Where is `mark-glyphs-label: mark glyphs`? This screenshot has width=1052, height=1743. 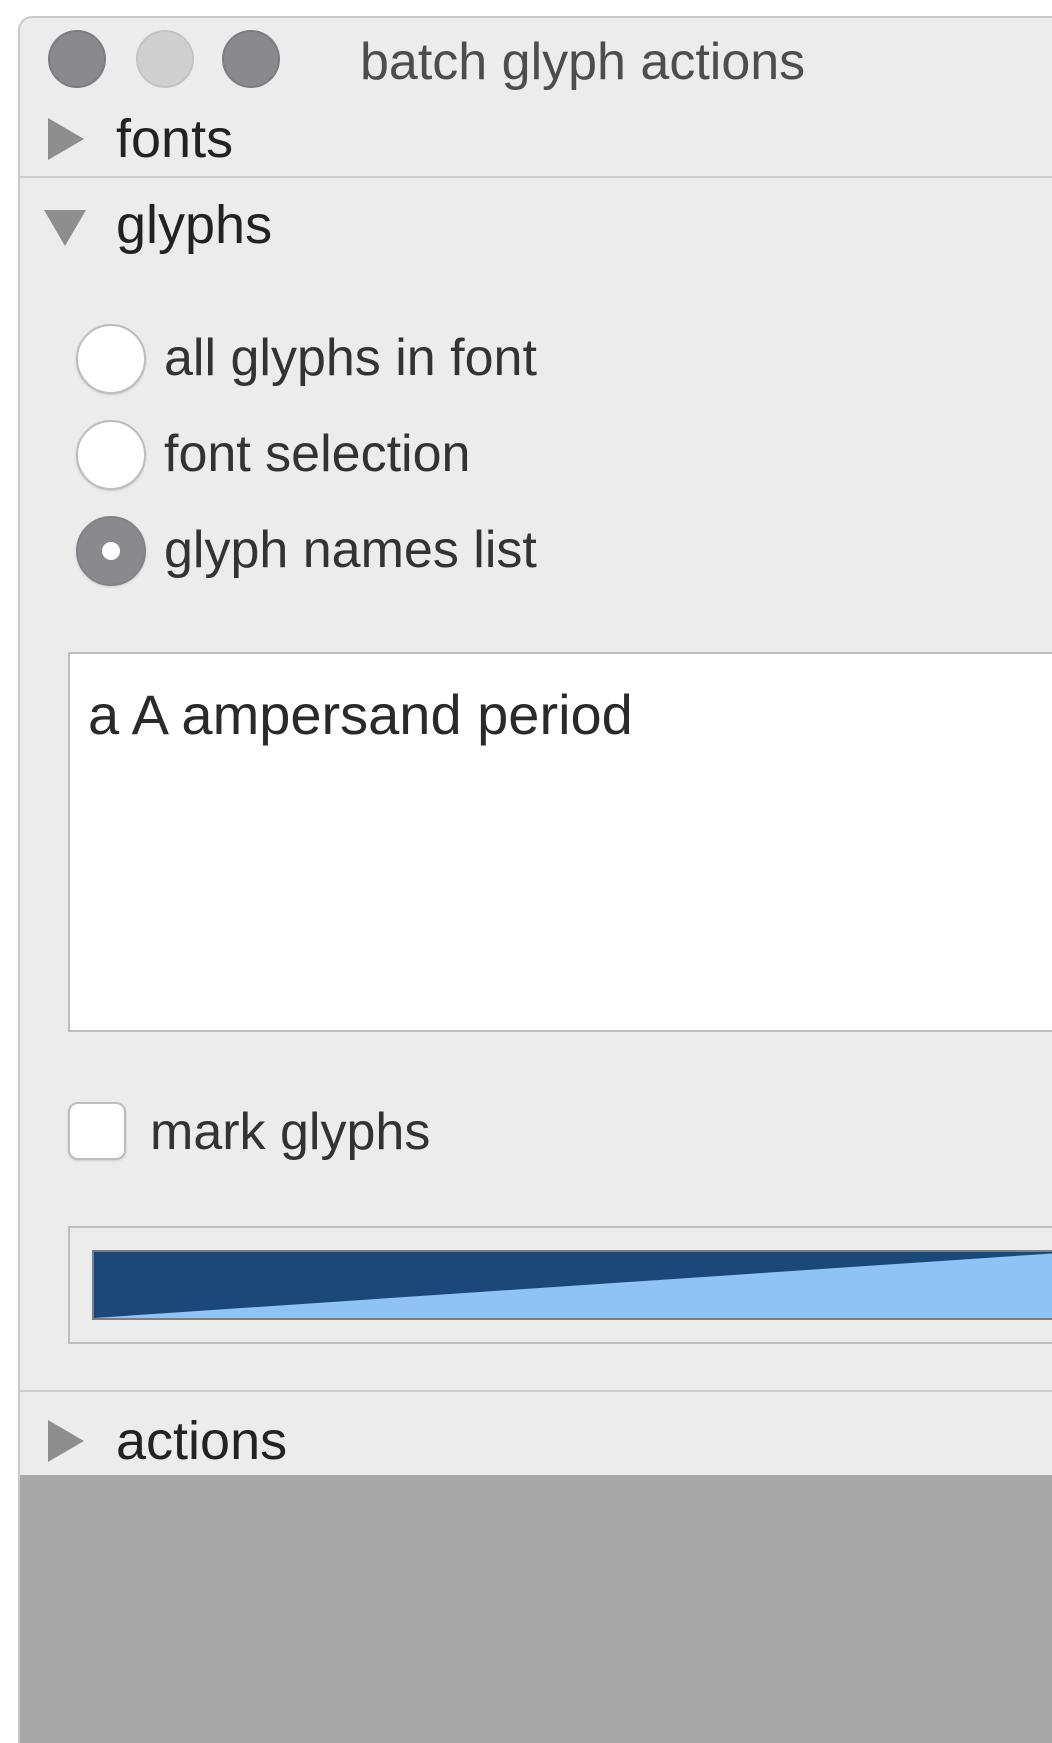 mark-glyphs-label: mark glyphs is located at coordinates (290, 1132).